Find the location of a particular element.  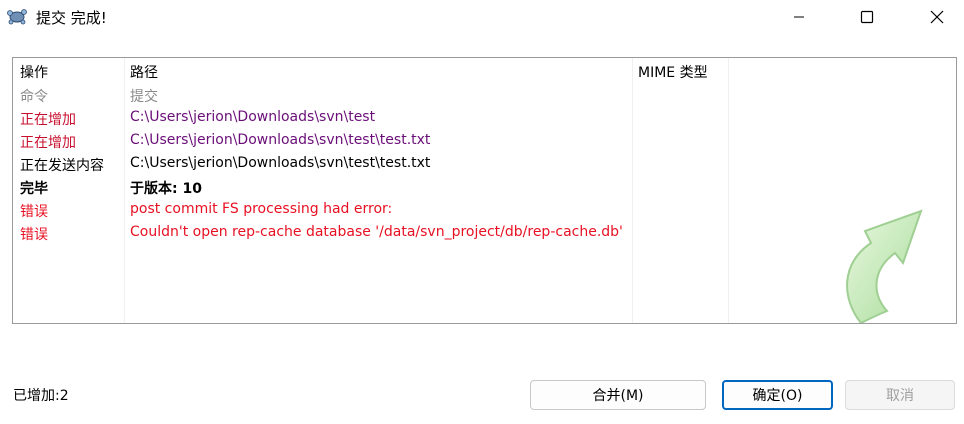

close-icon is located at coordinates (937, 17).